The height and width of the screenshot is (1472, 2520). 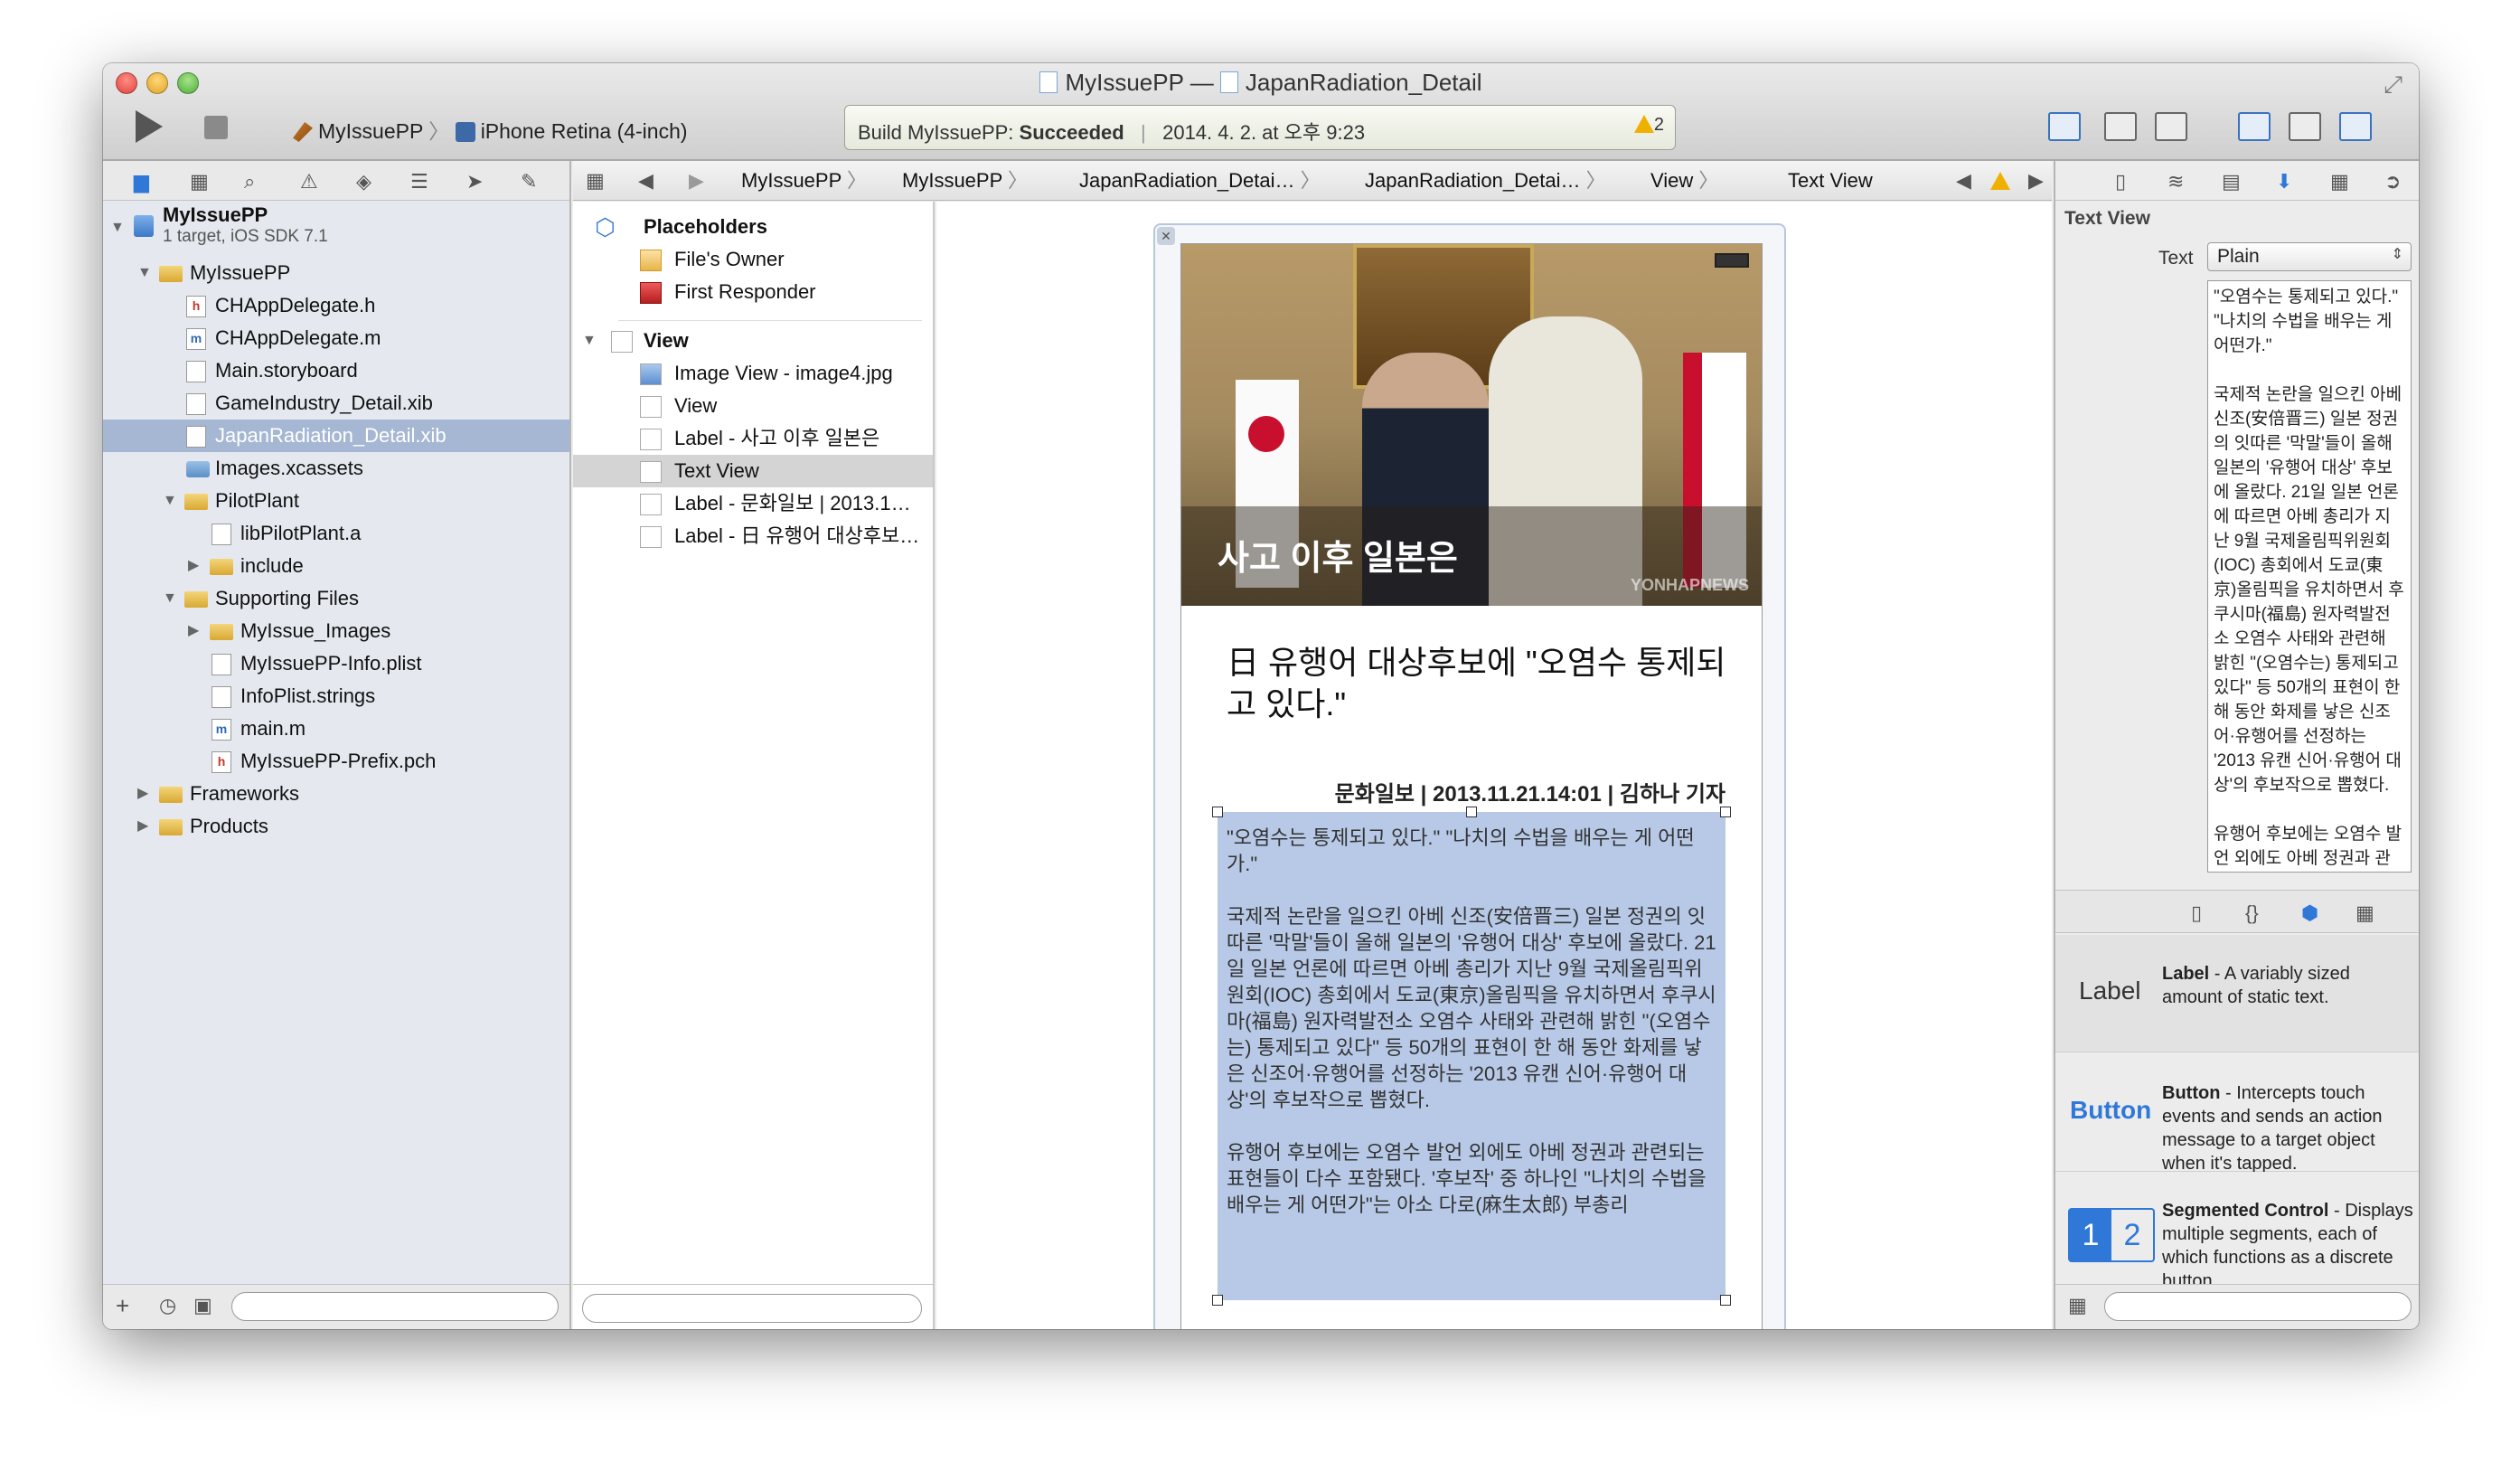 What do you see at coordinates (336, 436) in the screenshot?
I see `tree-item-file-selected: JapanRadiation_Detail.xib` at bounding box center [336, 436].